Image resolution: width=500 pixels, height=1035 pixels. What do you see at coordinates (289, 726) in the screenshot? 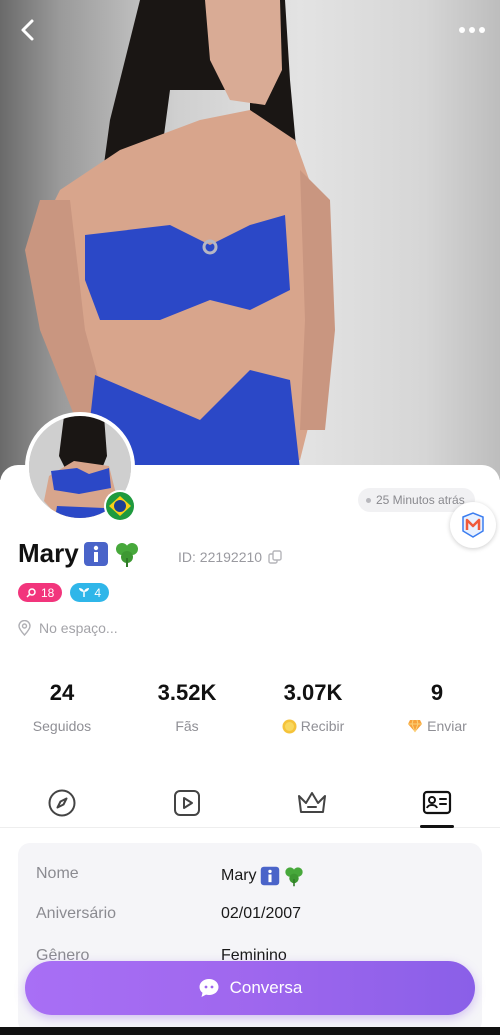
I see `coin-icon` at bounding box center [289, 726].